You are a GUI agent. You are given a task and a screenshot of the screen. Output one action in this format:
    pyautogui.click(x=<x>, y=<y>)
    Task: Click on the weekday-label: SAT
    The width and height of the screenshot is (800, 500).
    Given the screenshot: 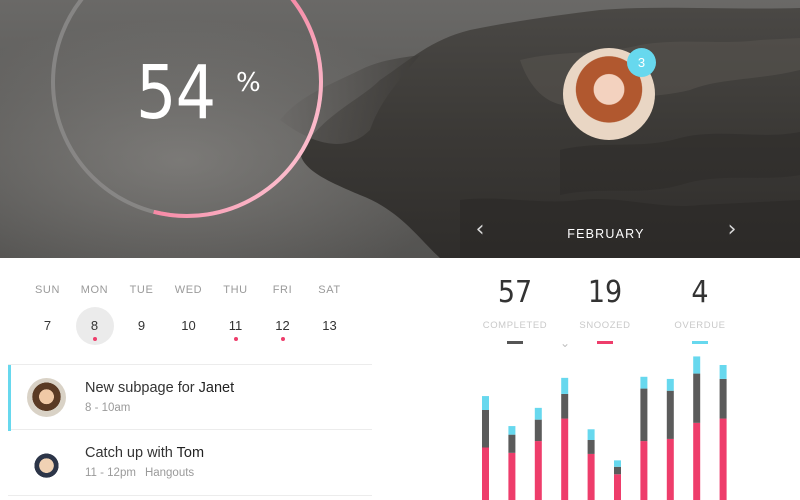 What is the action you would take?
    pyautogui.click(x=329, y=290)
    